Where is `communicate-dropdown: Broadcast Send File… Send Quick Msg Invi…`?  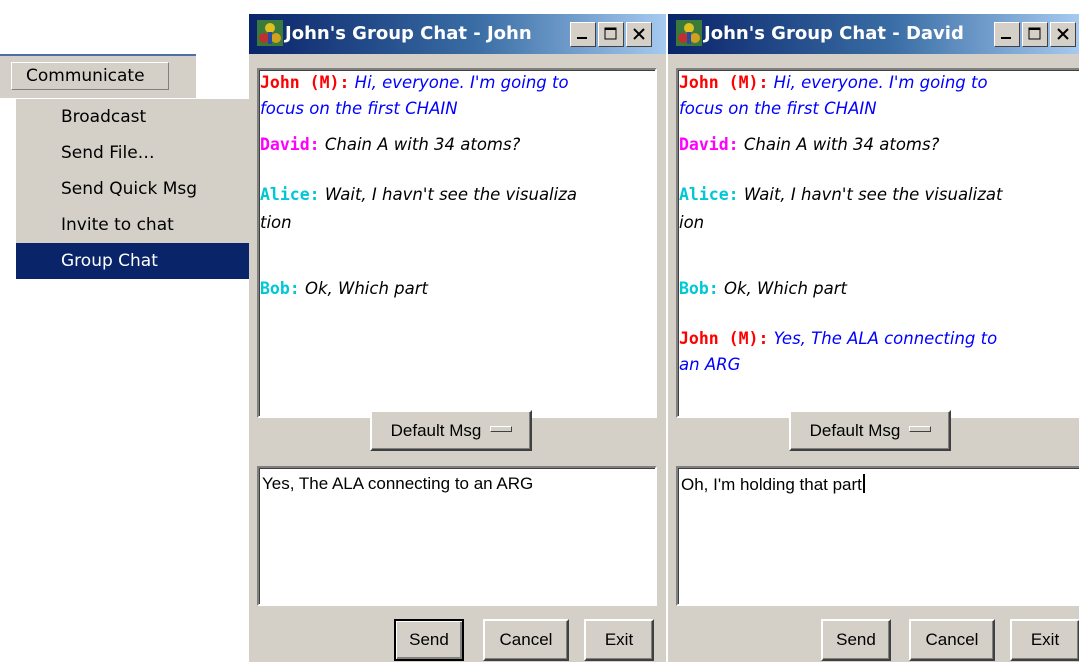 communicate-dropdown: Broadcast Send File… Send Quick Msg Invi… is located at coordinates (134, 189).